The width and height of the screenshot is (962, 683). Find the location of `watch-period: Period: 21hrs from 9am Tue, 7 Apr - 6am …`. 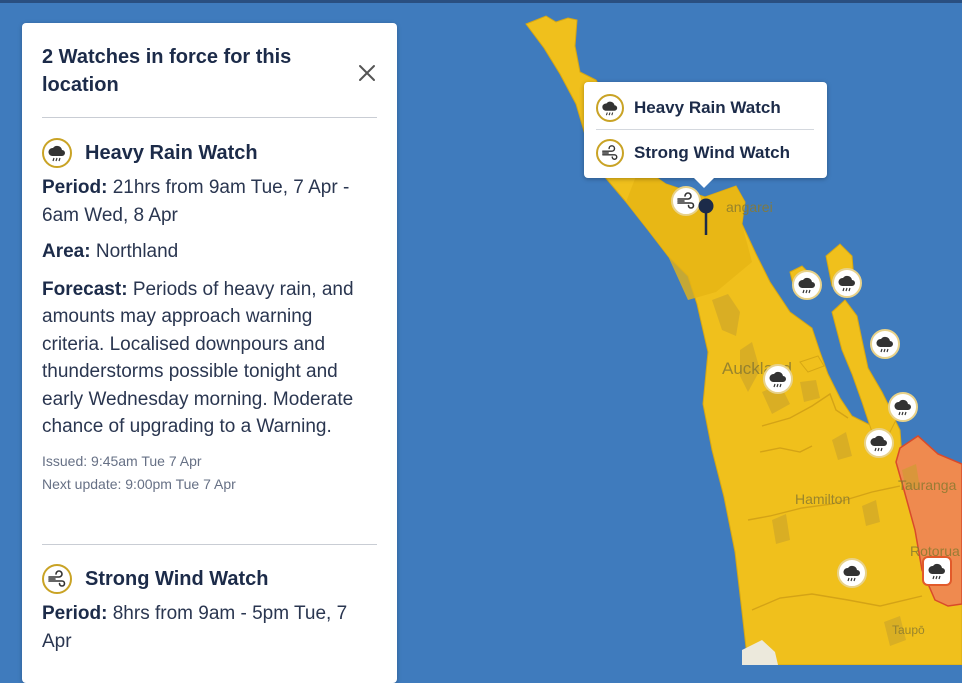

watch-period: Period: 21hrs from 9am Tue, 7 Apr - 6am … is located at coordinates (196, 201).